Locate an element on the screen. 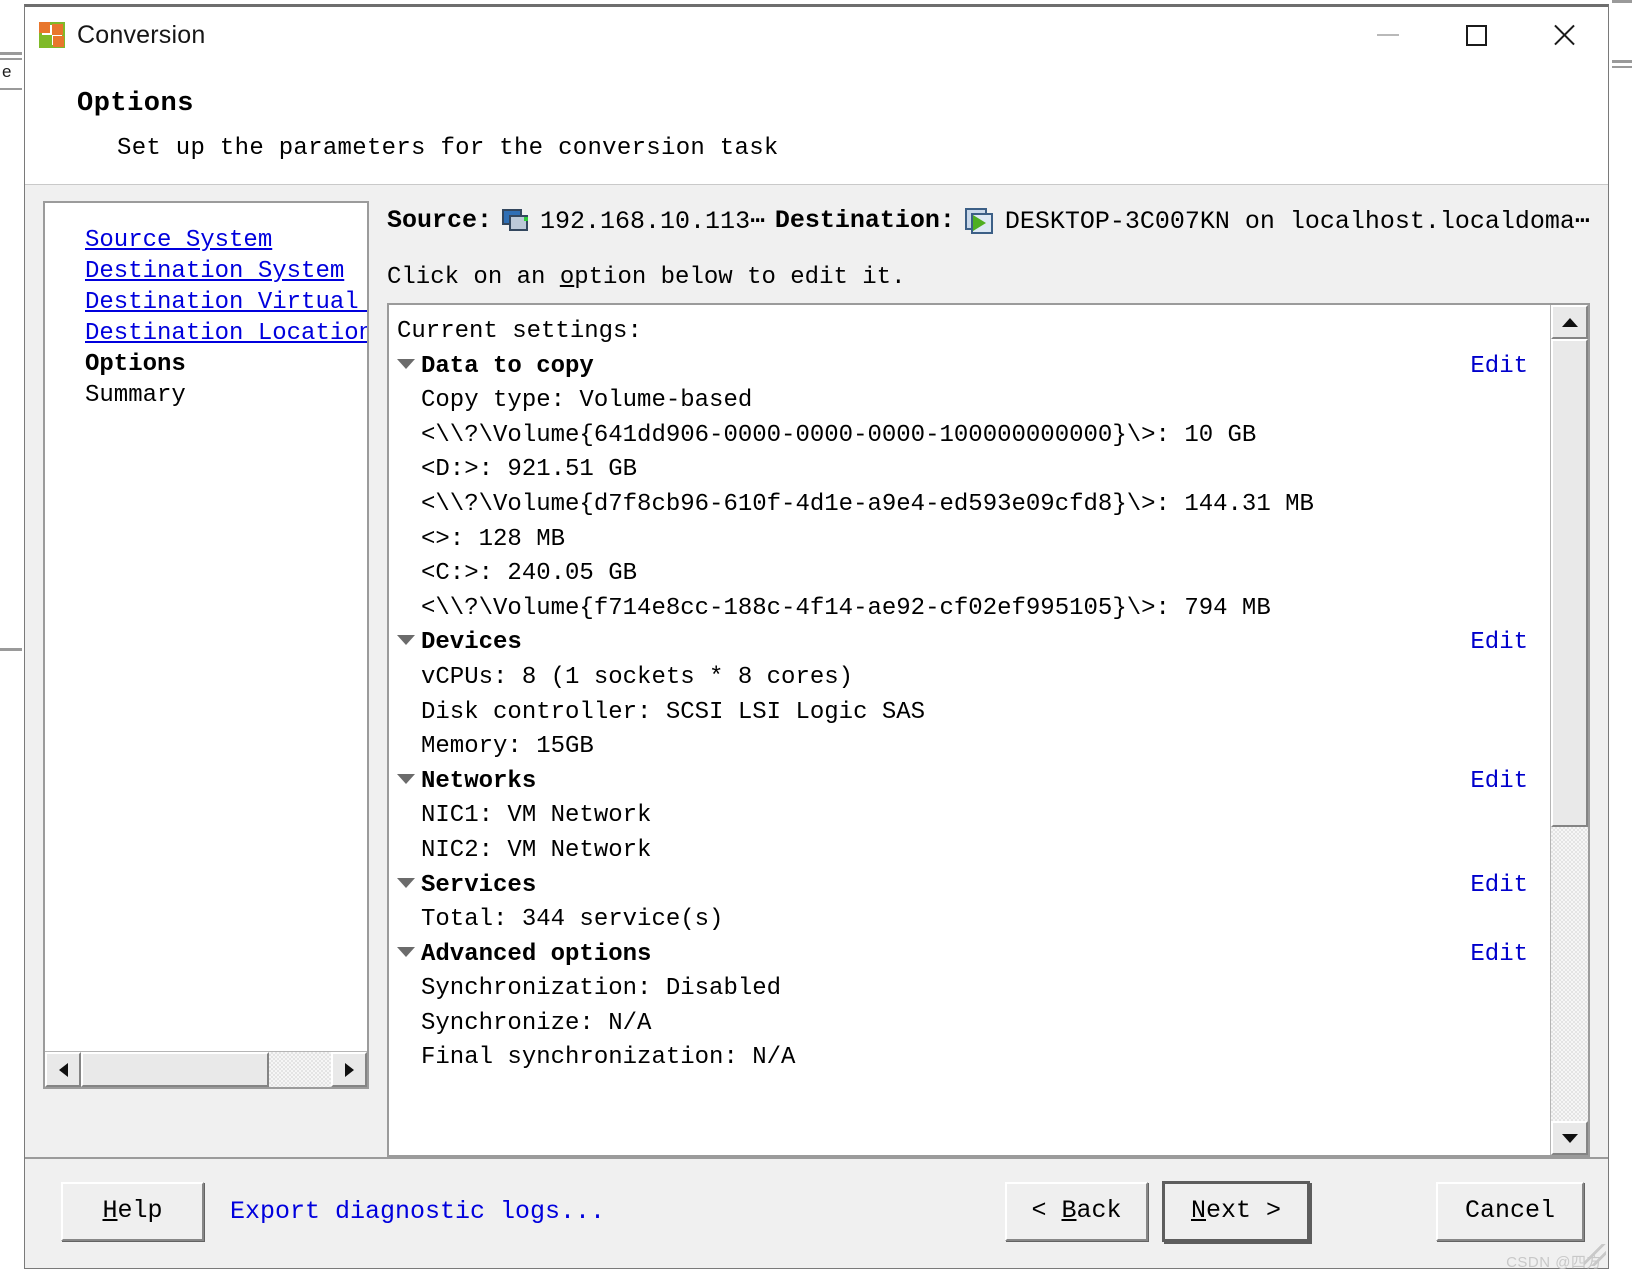 The image size is (1632, 1278). settings-group-data-to-copy: Data to copy Edit is located at coordinates (969, 367).